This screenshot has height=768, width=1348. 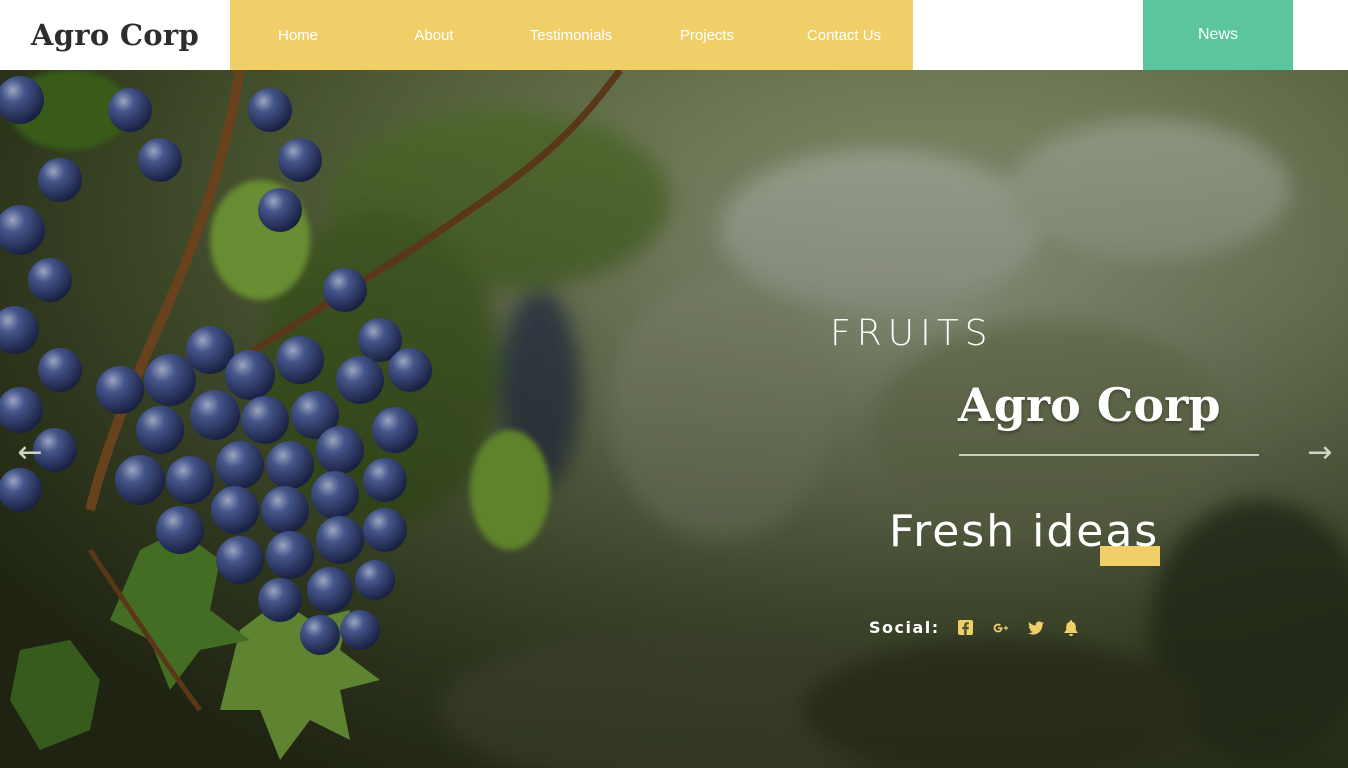 I want to click on facebook-icon, so click(x=966, y=628).